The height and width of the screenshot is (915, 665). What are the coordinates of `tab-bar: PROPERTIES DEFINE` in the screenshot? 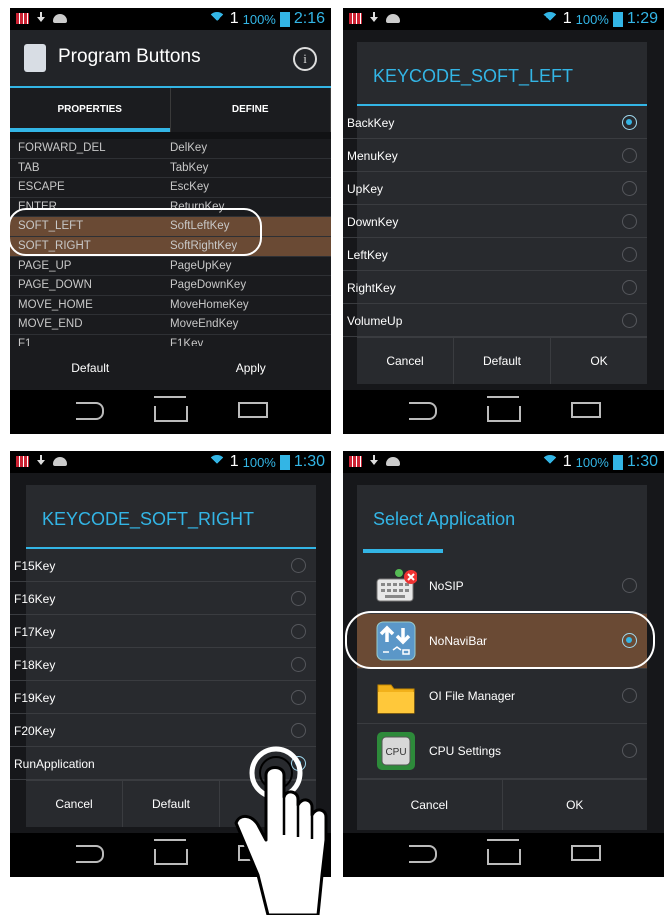 It's located at (170, 110).